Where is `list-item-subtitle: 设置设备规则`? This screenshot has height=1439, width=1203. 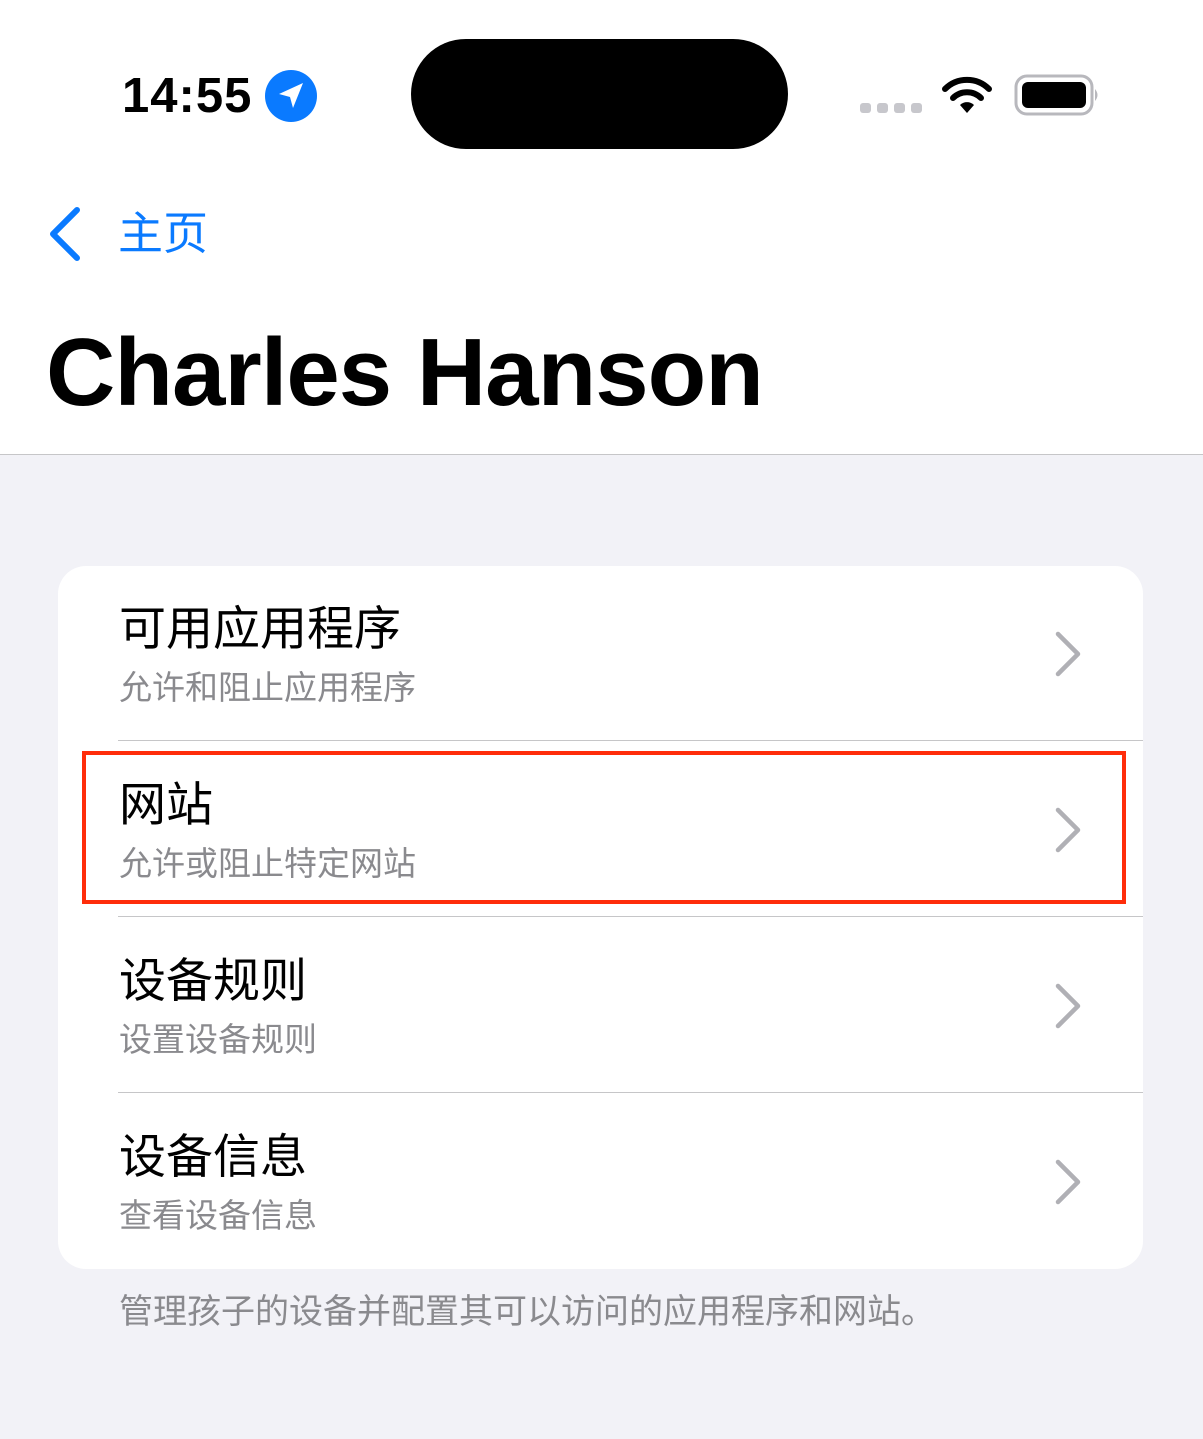
list-item-subtitle: 设置设备规则 is located at coordinates (218, 1039).